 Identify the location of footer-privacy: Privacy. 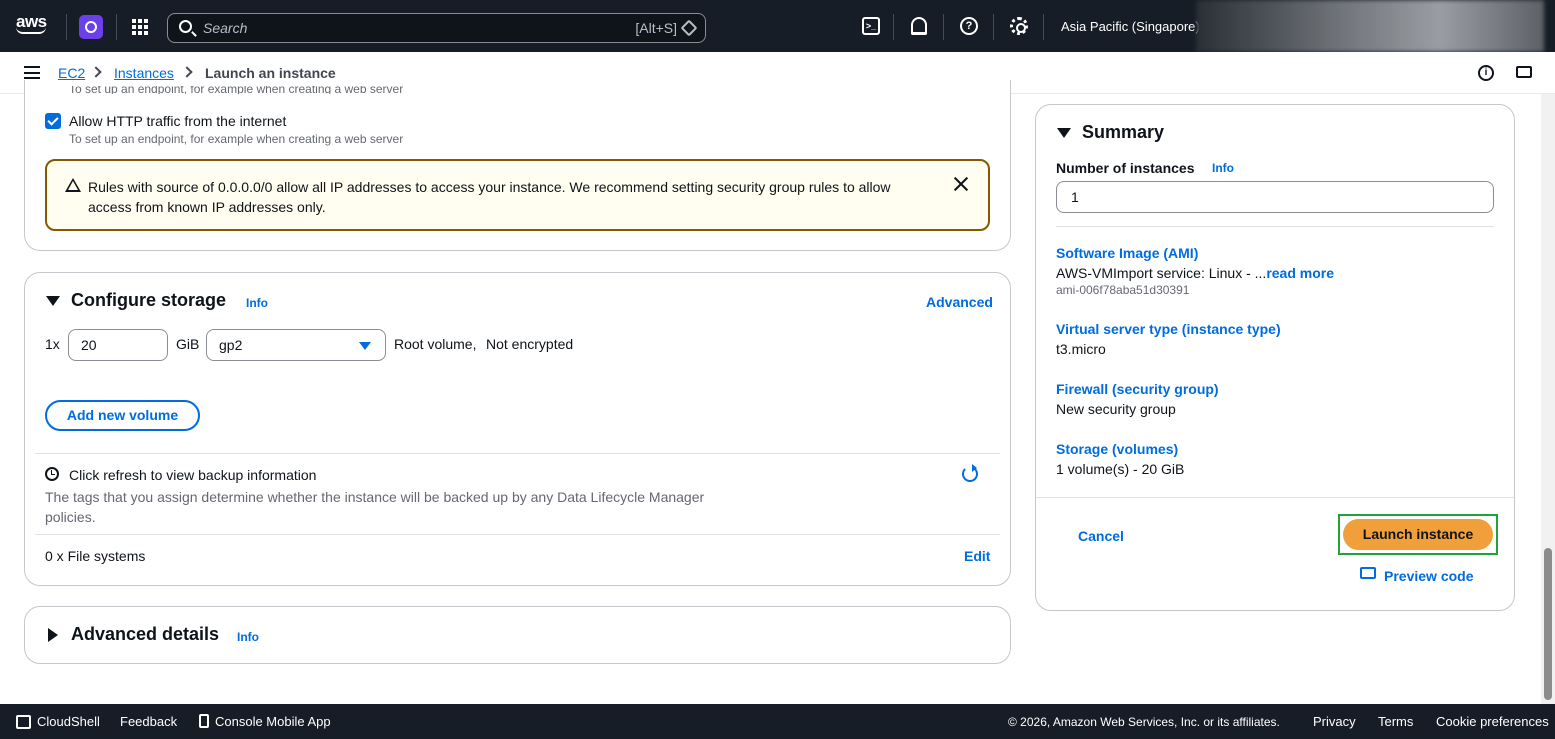
(1334, 721).